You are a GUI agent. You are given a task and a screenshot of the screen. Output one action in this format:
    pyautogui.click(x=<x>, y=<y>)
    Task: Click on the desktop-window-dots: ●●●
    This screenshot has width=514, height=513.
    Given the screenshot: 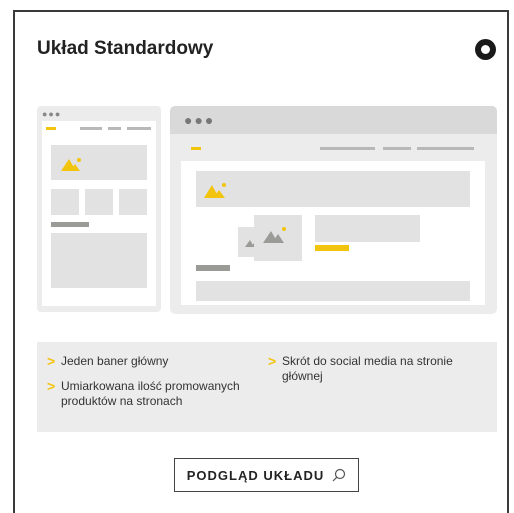 What is the action you would take?
    pyautogui.click(x=200, y=120)
    